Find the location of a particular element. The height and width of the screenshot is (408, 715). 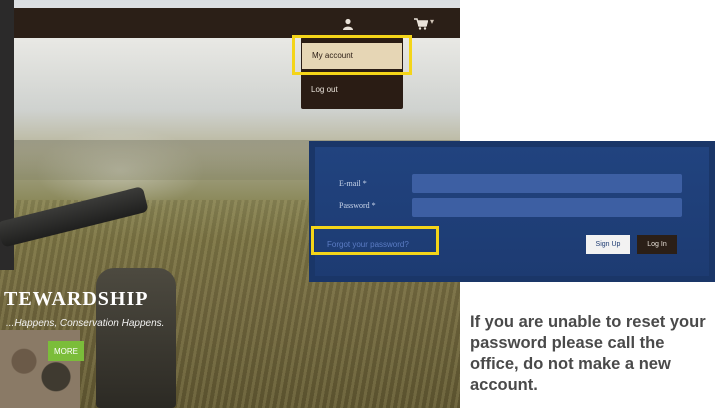

hero-more-button: MORE is located at coordinates (66, 351).